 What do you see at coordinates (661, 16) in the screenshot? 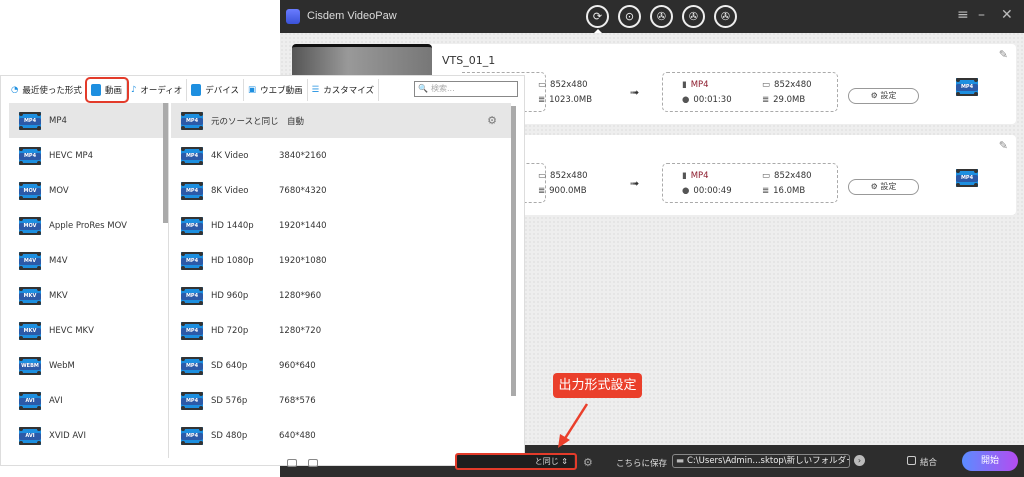
I see `video-download-icon: ✇` at bounding box center [661, 16].